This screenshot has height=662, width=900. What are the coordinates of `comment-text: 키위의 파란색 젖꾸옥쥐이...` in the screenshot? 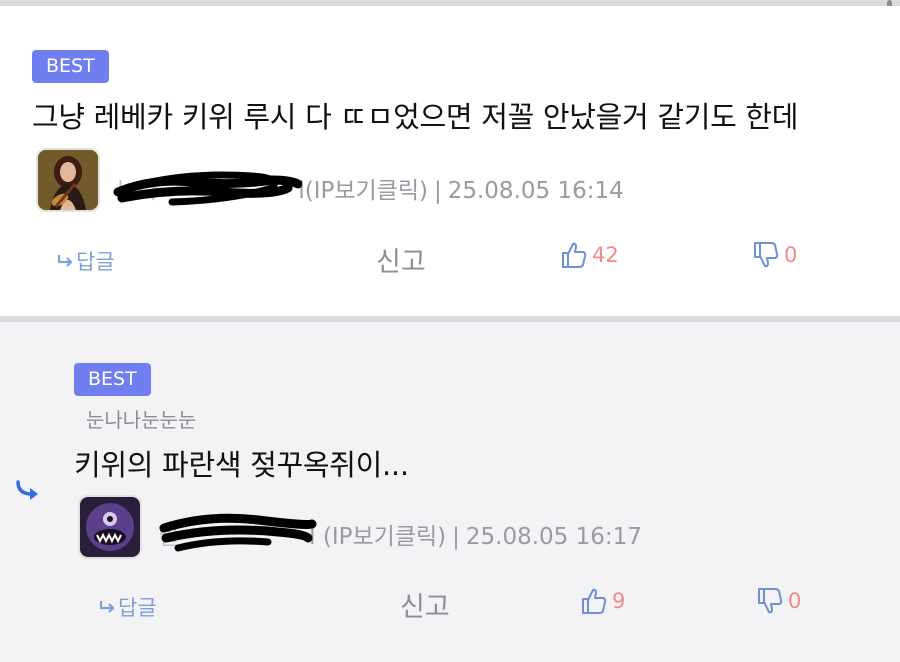 It's located at (241, 465).